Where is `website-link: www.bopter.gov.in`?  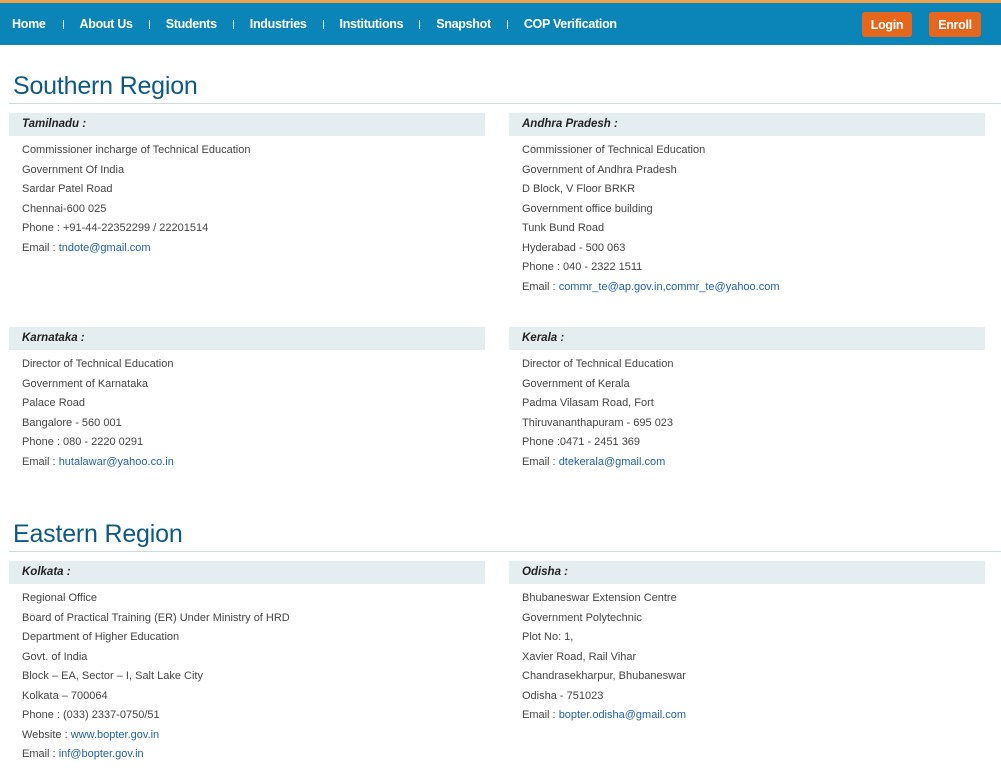 website-link: www.bopter.gov.in is located at coordinates (115, 735).